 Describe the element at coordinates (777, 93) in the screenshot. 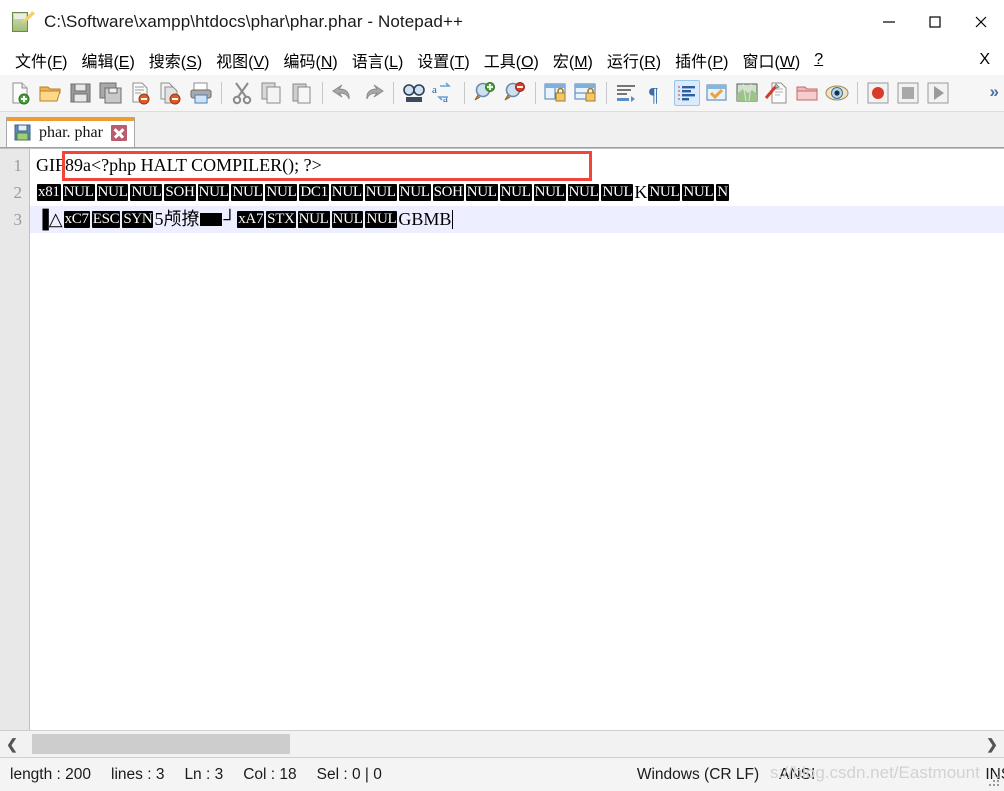

I see `function-list-icon` at that location.